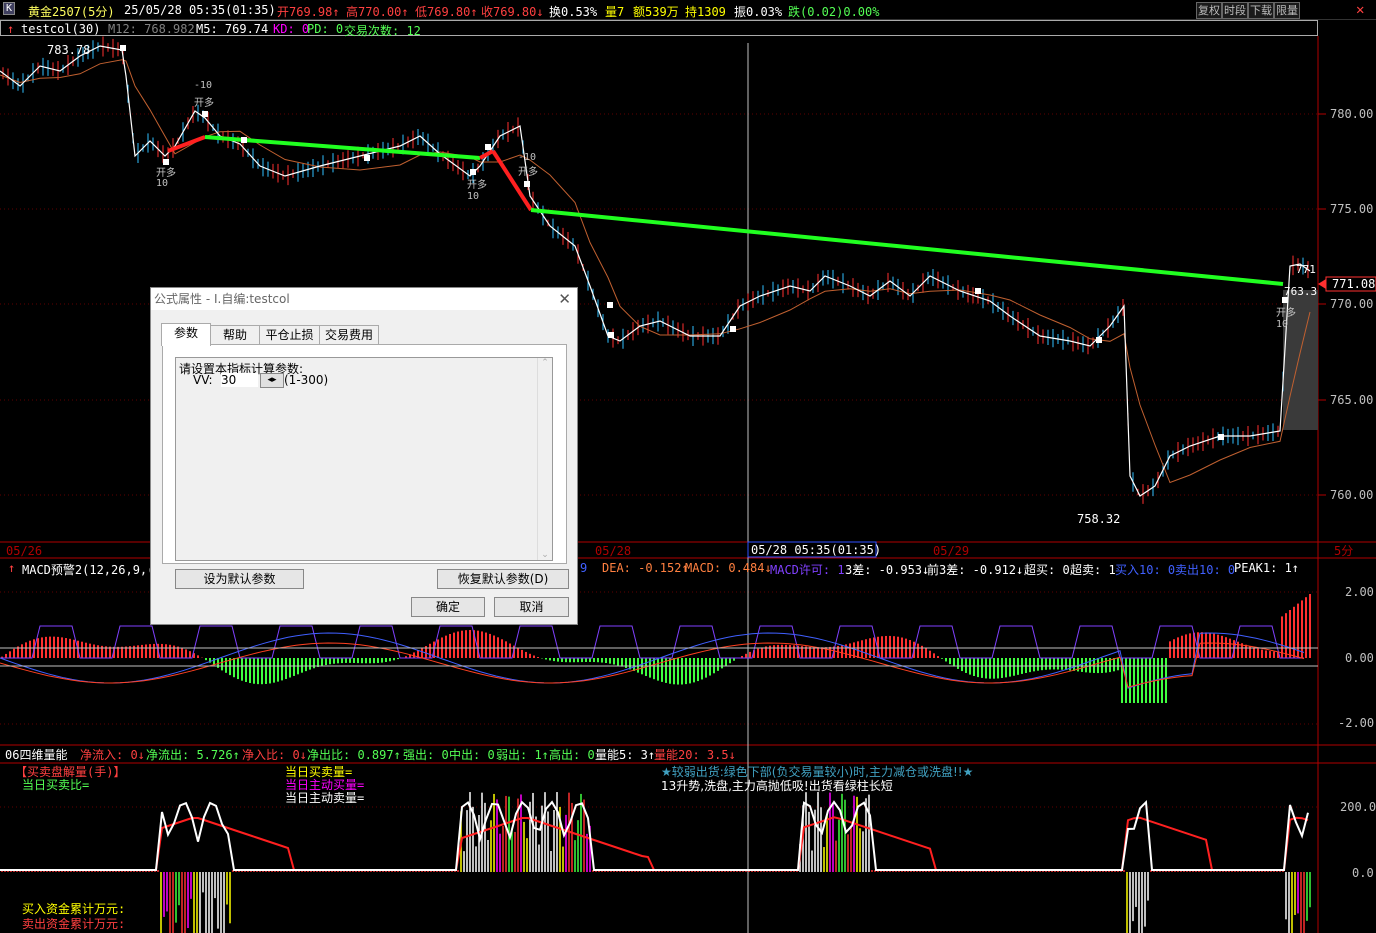  I want to click on tab-params: 参数, so click(186, 334).